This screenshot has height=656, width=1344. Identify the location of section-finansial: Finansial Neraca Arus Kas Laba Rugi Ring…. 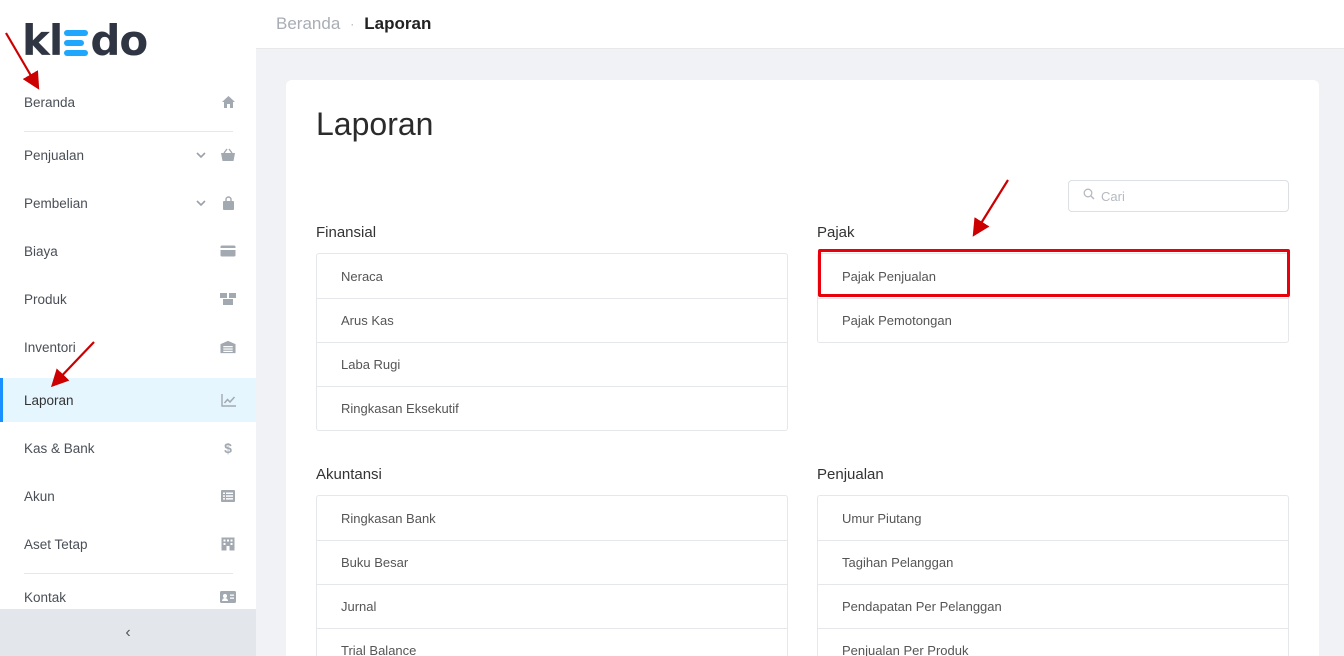
(552, 327).